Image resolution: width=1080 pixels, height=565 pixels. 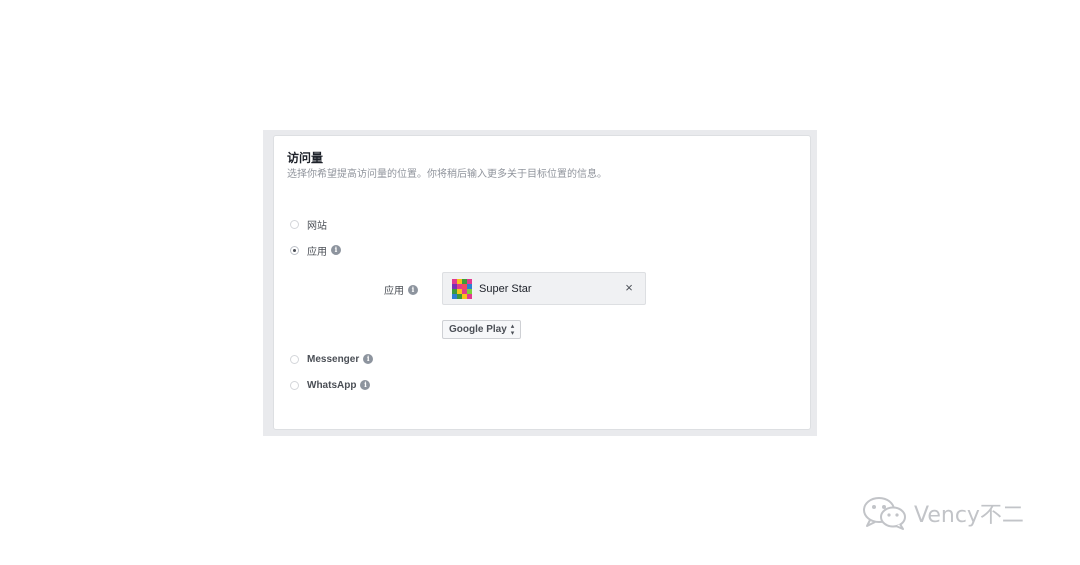 What do you see at coordinates (305, 158) in the screenshot?
I see `section-title: 访问量` at bounding box center [305, 158].